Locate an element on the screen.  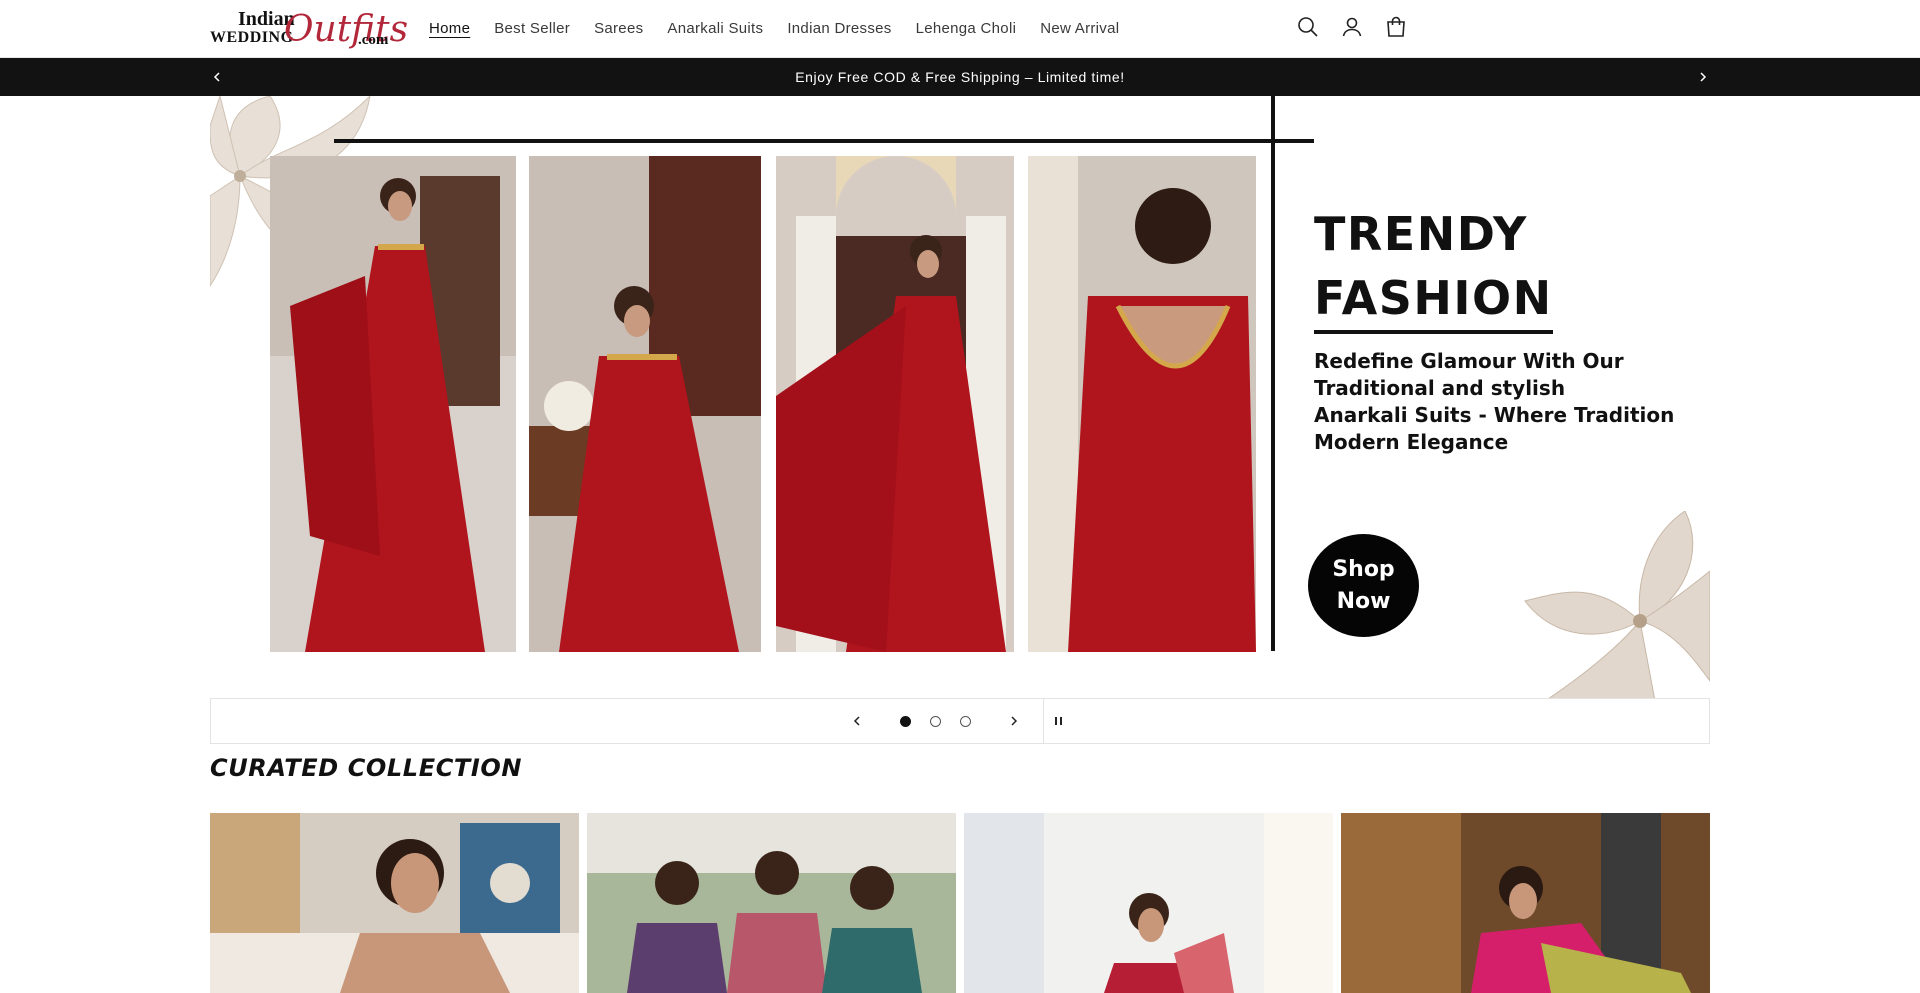
cart-icon is located at coordinates (1396, 27).